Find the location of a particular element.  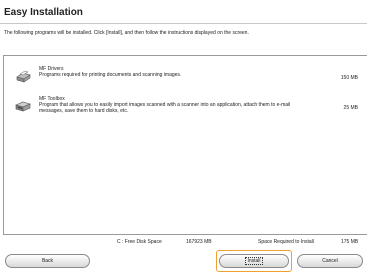

back-button-label: Back is located at coordinates (47, 261).